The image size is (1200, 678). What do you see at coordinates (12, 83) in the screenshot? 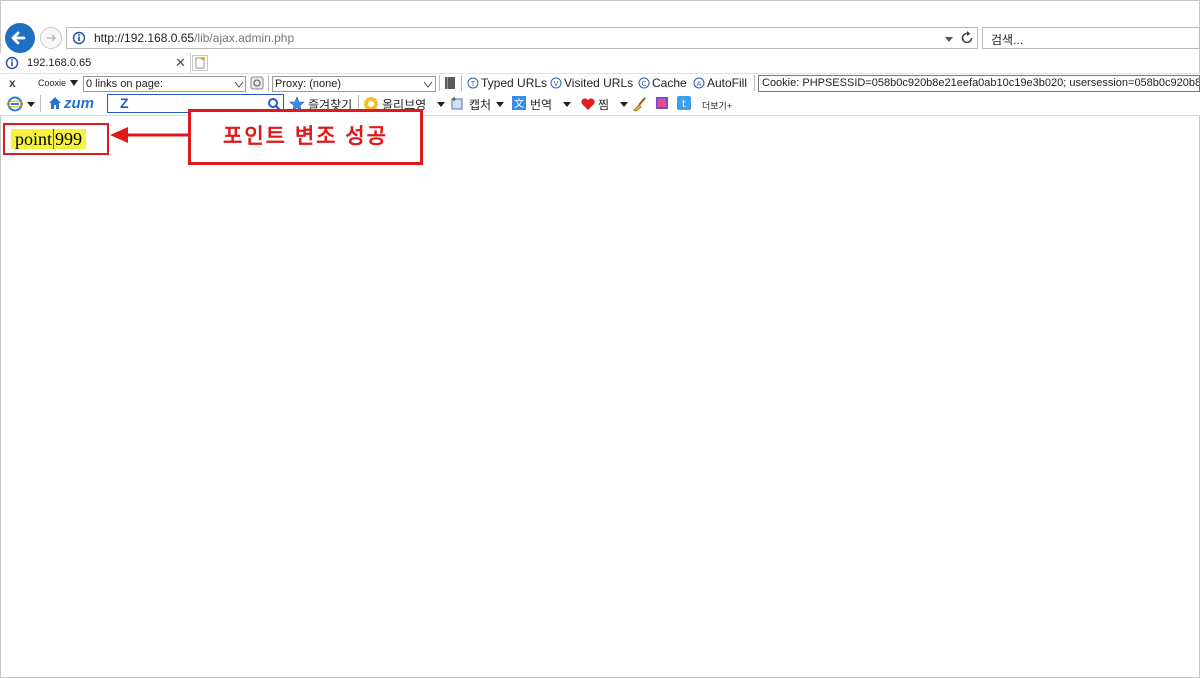
I see `toolbar-close-button: x` at bounding box center [12, 83].